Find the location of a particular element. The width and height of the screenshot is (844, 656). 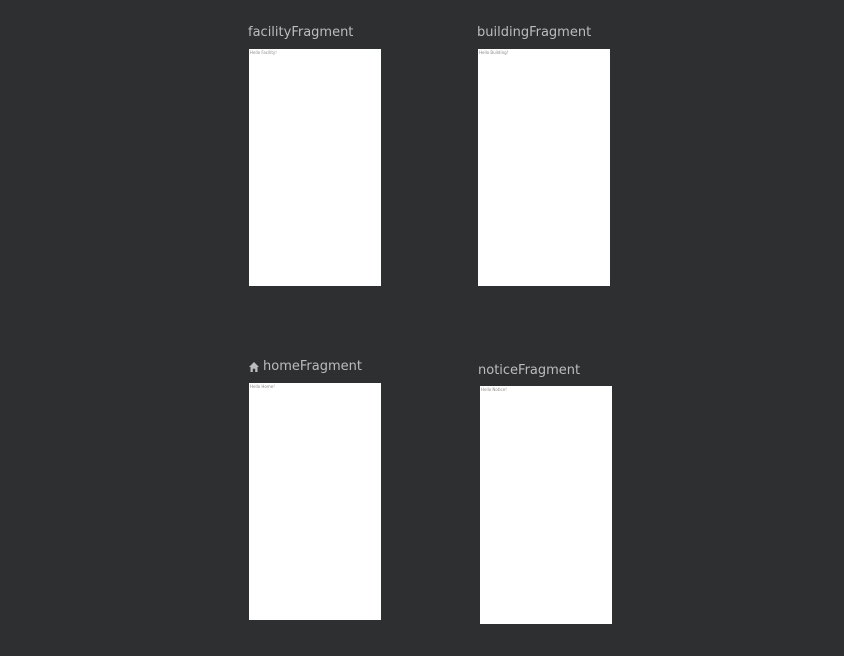

destination-title-label: noticeFragment is located at coordinates (529, 370).